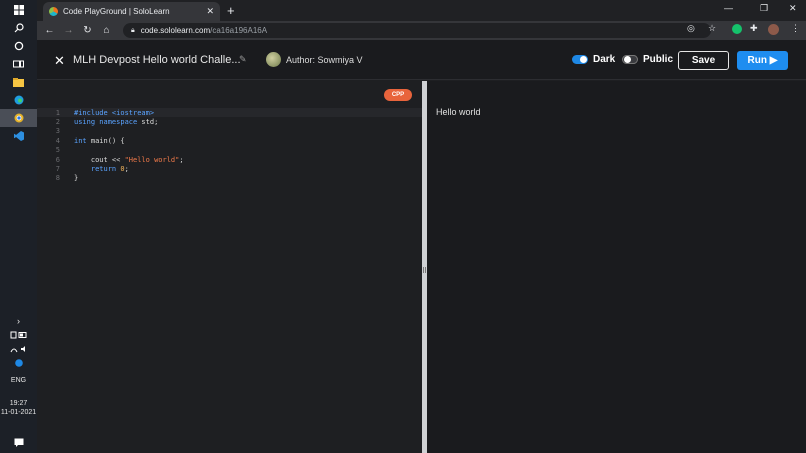 This screenshot has width=806, height=453. I want to click on sololearn-favicon-icon, so click(53, 11).